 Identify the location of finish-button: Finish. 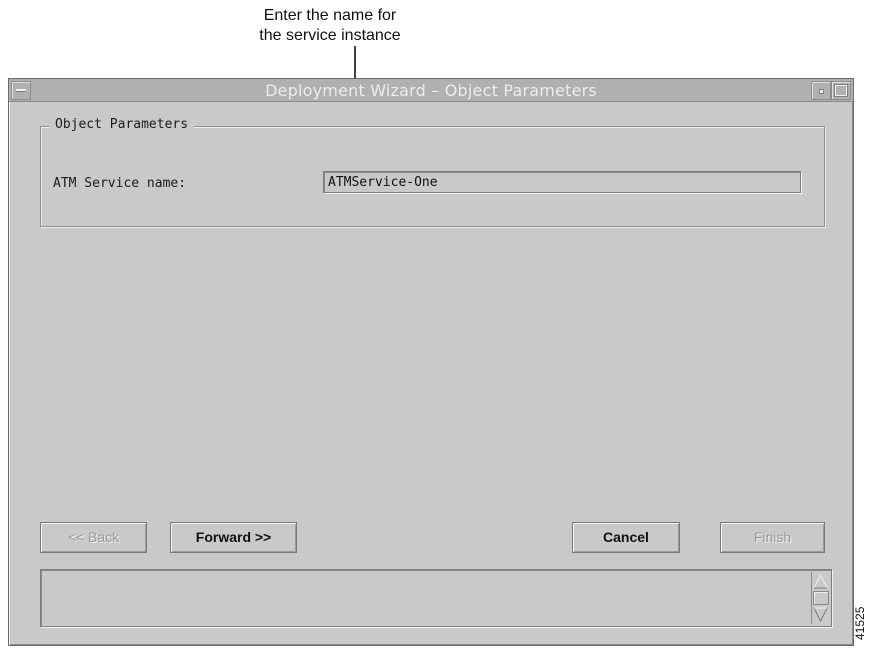
(772, 537).